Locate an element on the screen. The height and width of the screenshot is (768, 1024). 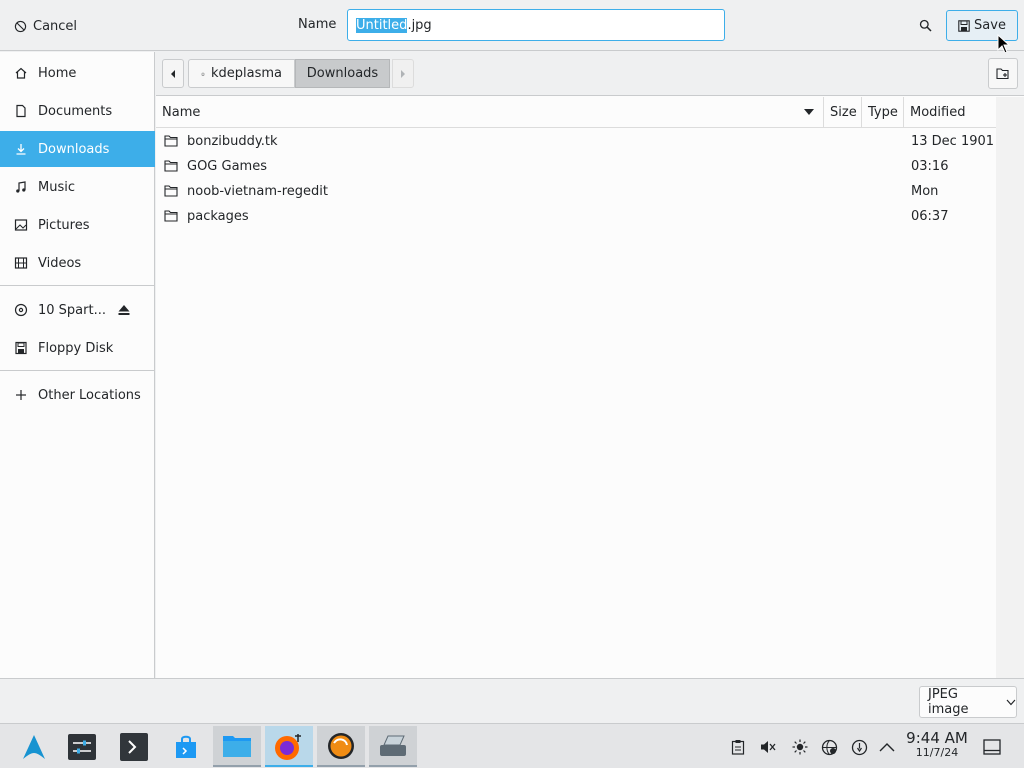
application-launcher is located at coordinates (34, 746).